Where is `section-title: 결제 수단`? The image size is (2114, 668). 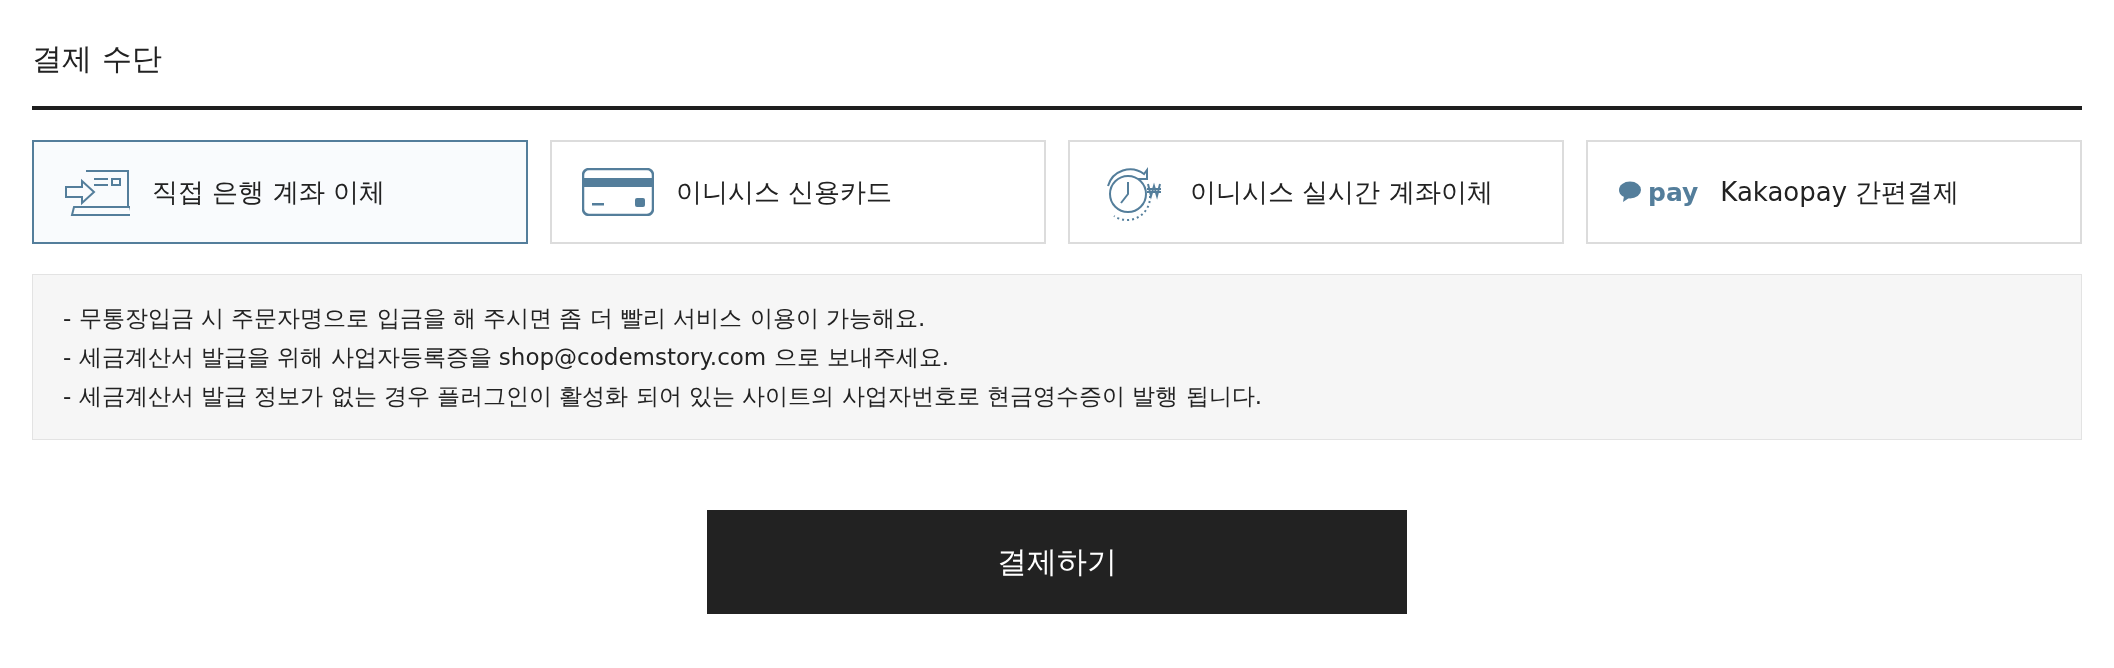 section-title: 결제 수단 is located at coordinates (97, 59).